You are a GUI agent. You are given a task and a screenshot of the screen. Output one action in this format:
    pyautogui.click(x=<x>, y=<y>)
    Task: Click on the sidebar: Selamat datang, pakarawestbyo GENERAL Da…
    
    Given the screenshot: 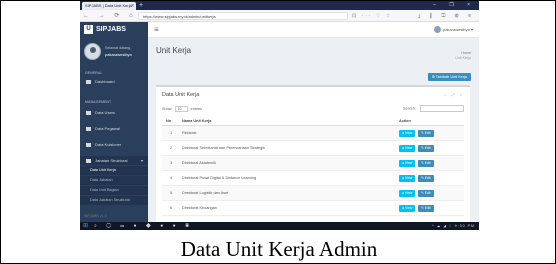 What is the action you would take?
    pyautogui.click(x=114, y=130)
    